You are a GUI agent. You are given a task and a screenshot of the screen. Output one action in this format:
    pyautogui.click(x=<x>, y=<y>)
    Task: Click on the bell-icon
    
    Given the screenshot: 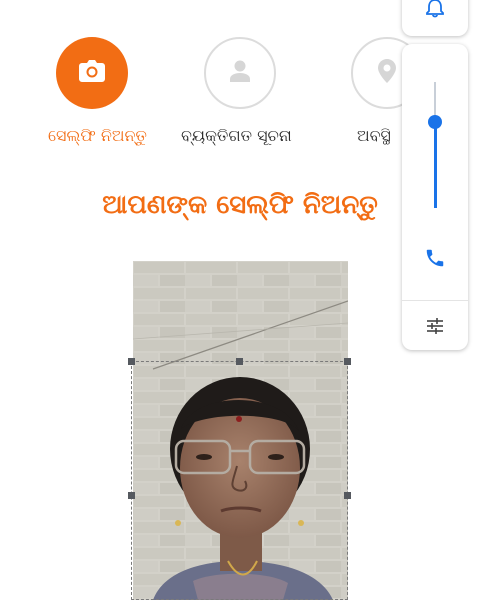 What is the action you would take?
    pyautogui.click(x=435, y=11)
    